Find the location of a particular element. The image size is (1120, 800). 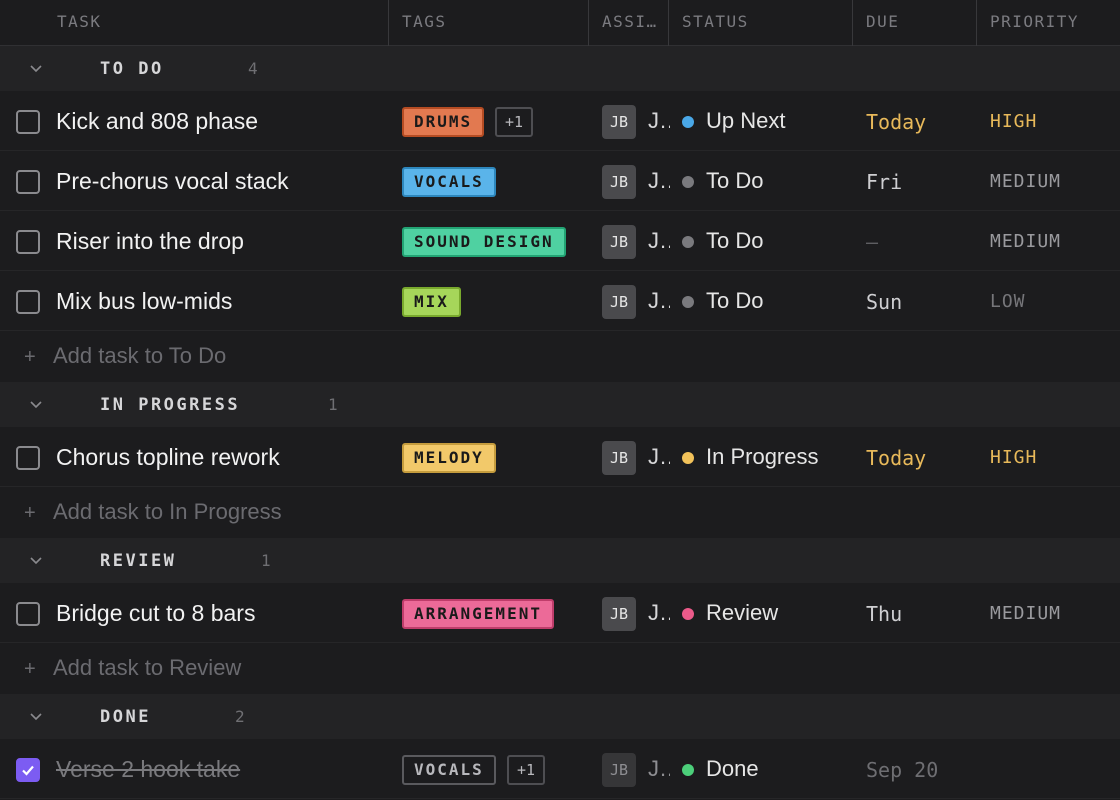

add-task-in-progress: + Add task to In Progress is located at coordinates (560, 512).